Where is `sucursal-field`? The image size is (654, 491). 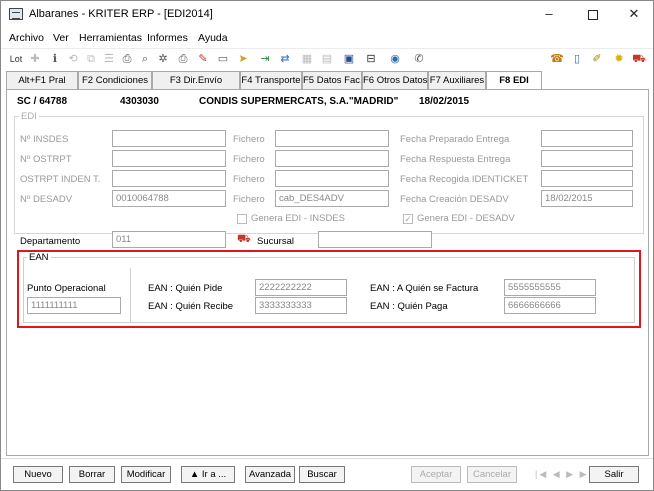 sucursal-field is located at coordinates (375, 239).